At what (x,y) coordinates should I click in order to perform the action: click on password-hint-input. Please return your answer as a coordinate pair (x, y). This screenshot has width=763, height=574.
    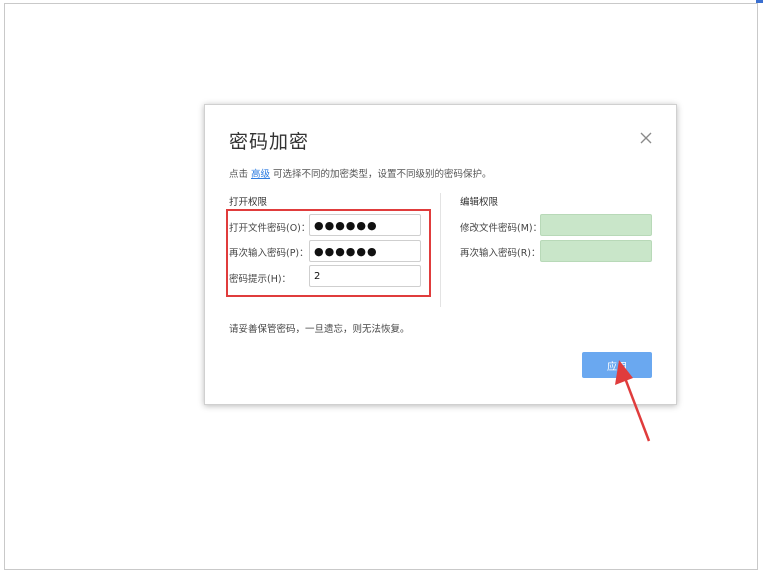
    Looking at the image, I should click on (365, 276).